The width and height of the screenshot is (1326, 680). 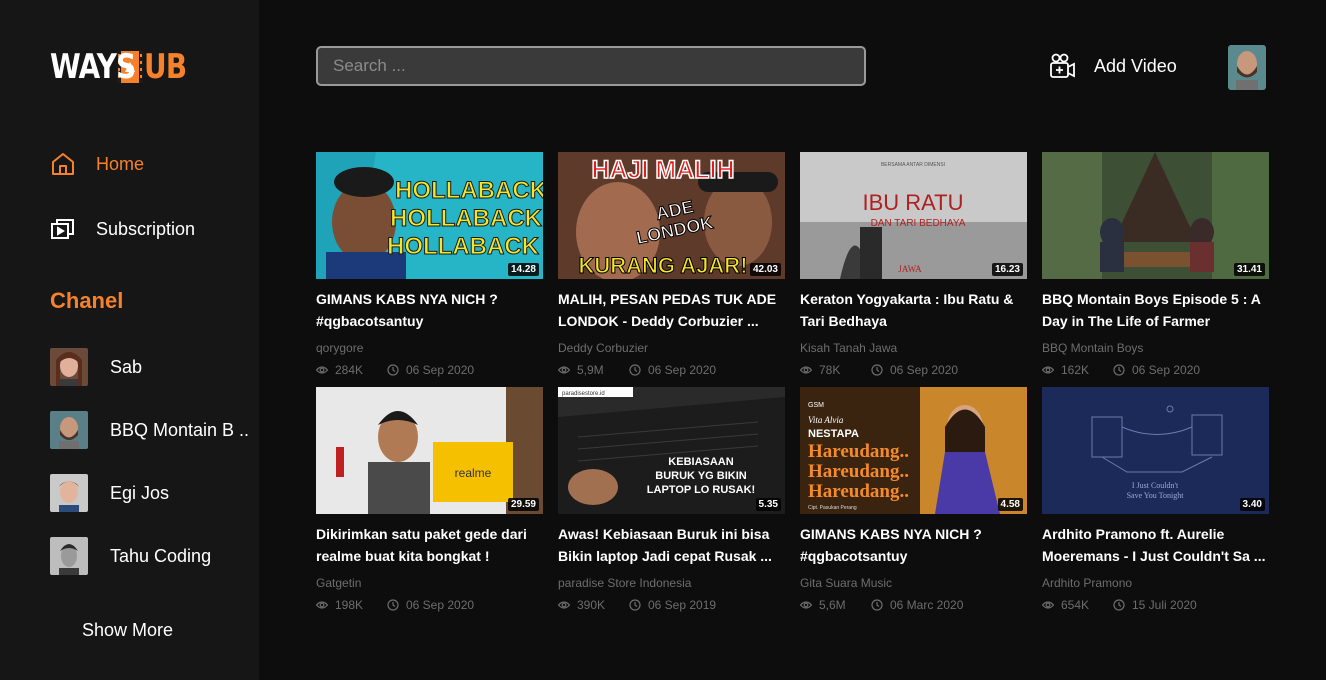 What do you see at coordinates (700, 462) in the screenshot?
I see `svg-text: KEBIASAAN` at bounding box center [700, 462].